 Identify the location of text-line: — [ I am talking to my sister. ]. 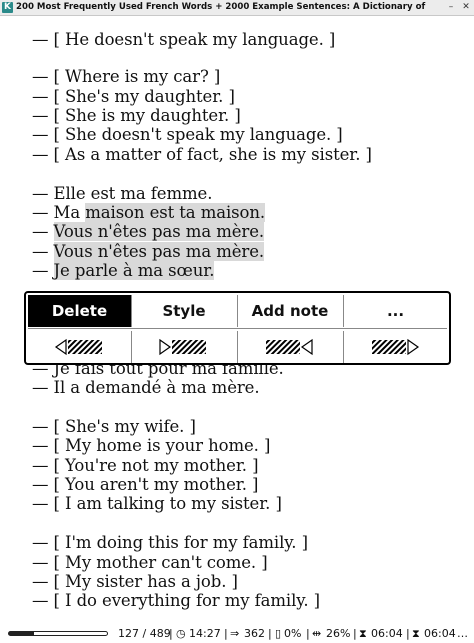
(157, 503).